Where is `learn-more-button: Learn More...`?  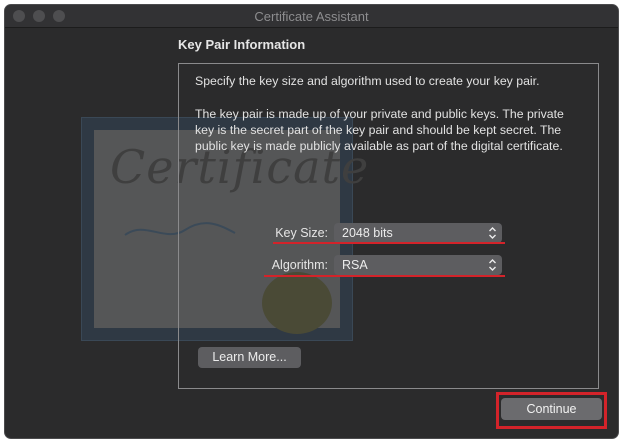 learn-more-button: Learn More... is located at coordinates (249, 357).